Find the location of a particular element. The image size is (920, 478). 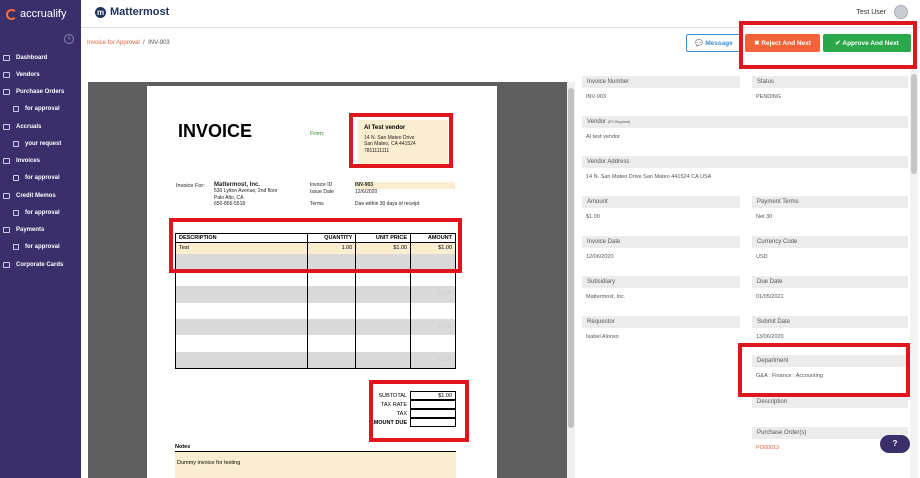

field-submit-date: Submit Date 13/06/2020 is located at coordinates (830, 328).